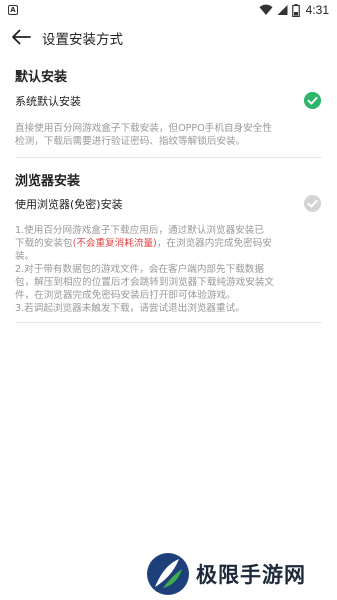 This screenshot has width=337, height=600. Describe the element at coordinates (214, 243) in the screenshot. I see `description-text: ，在浏览器内完成免密码安` at that location.